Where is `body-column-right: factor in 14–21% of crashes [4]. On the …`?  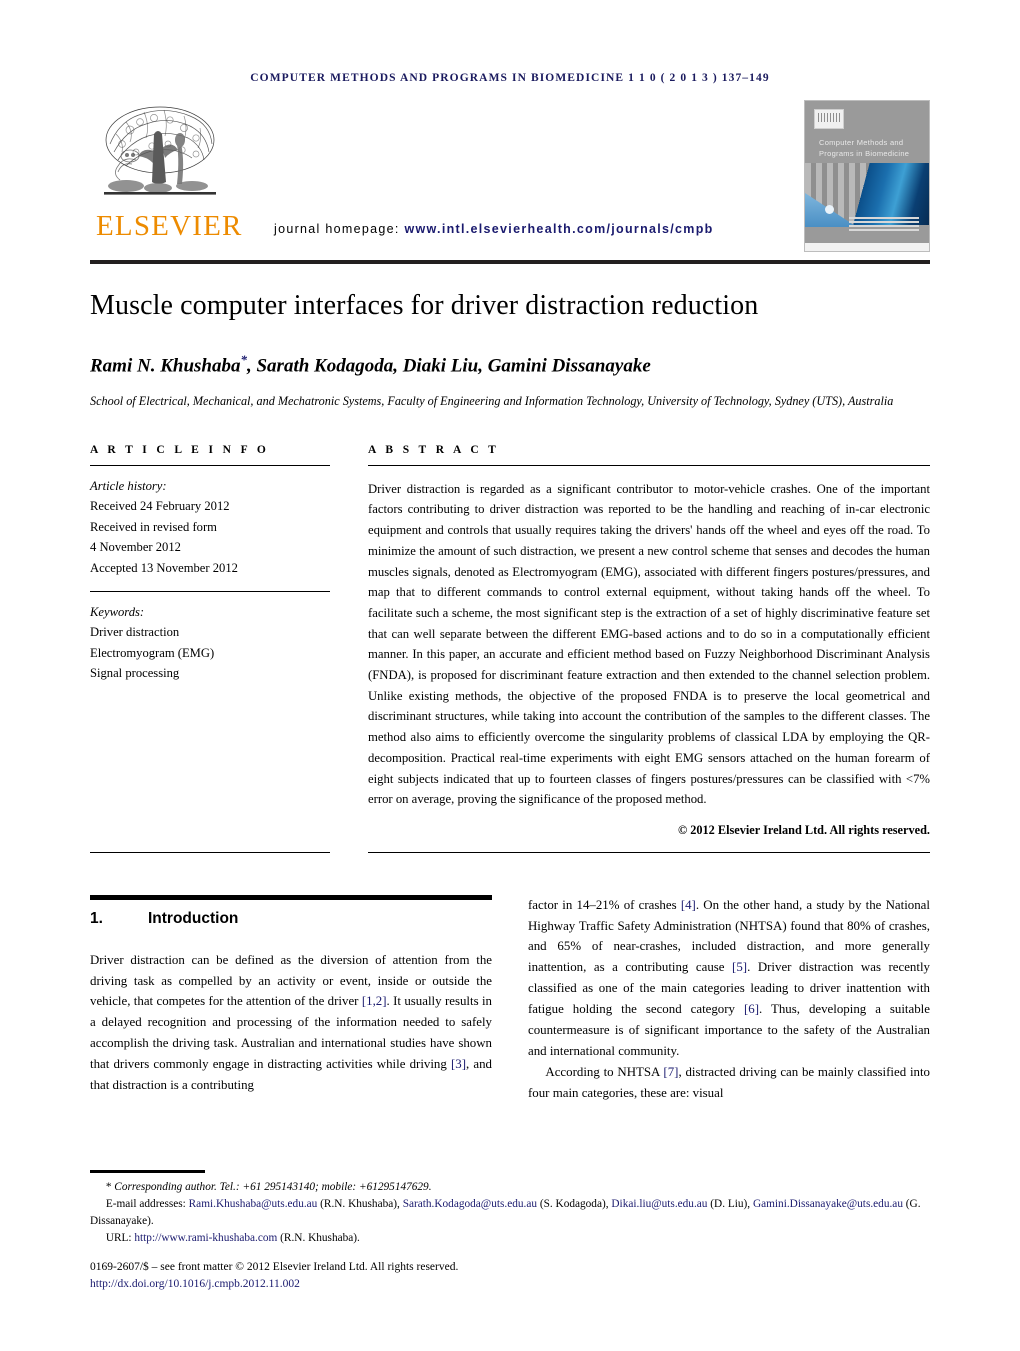 body-column-right: factor in 14–21% of crashes [4]. On the … is located at coordinates (729, 999).